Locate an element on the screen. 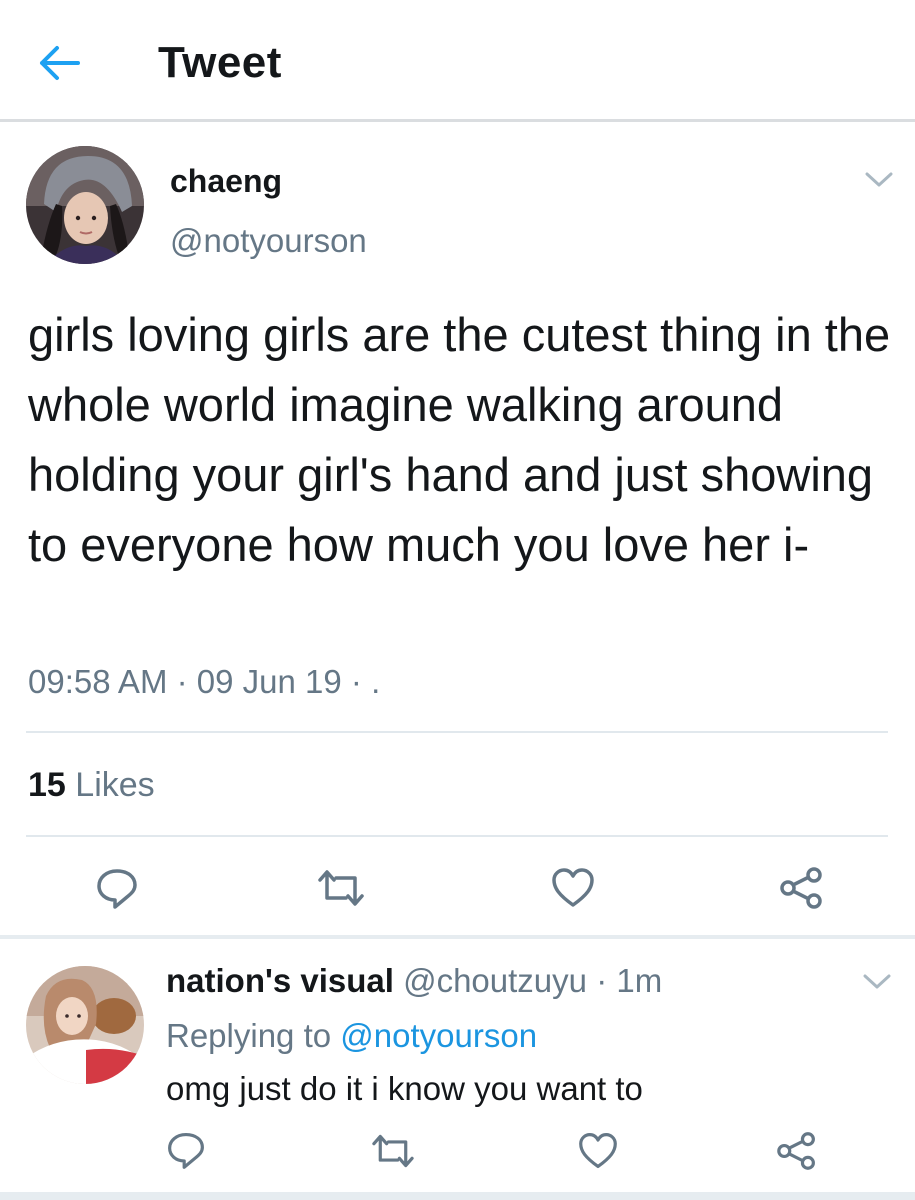 This screenshot has width=915, height=1200. tweet-date: 09 Jun 19 is located at coordinates (269, 681).